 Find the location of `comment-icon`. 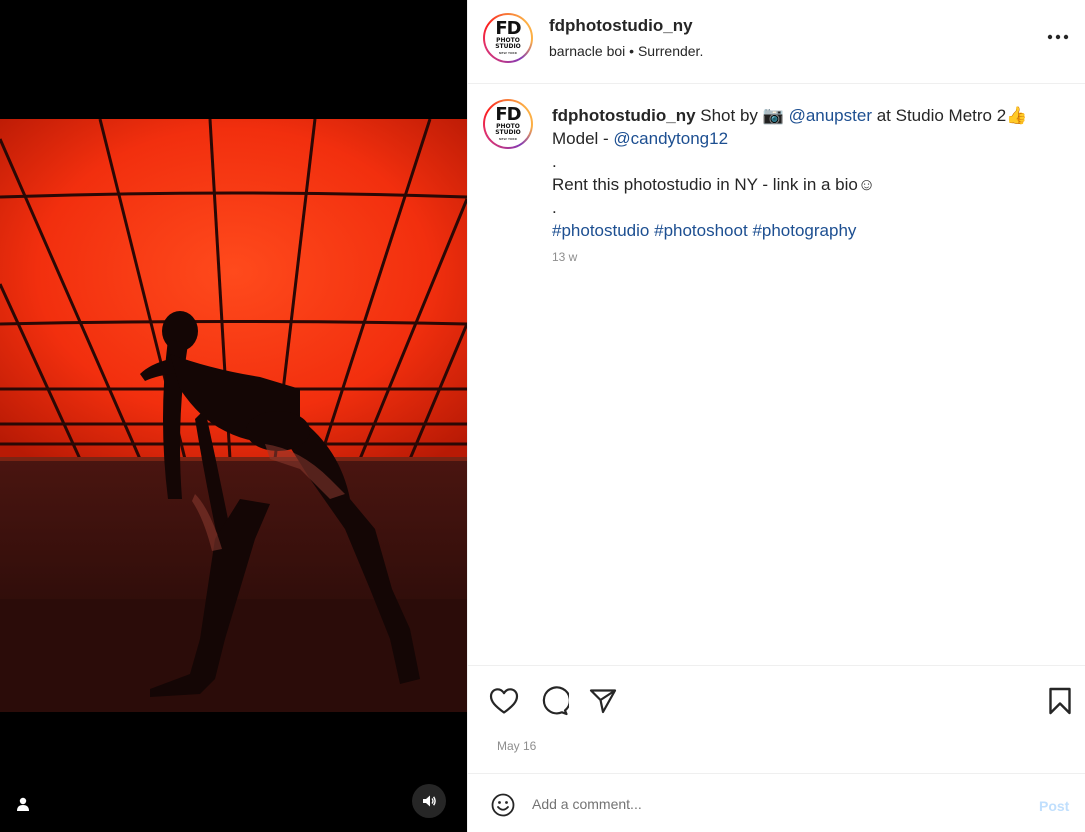

comment-icon is located at coordinates (555, 701).